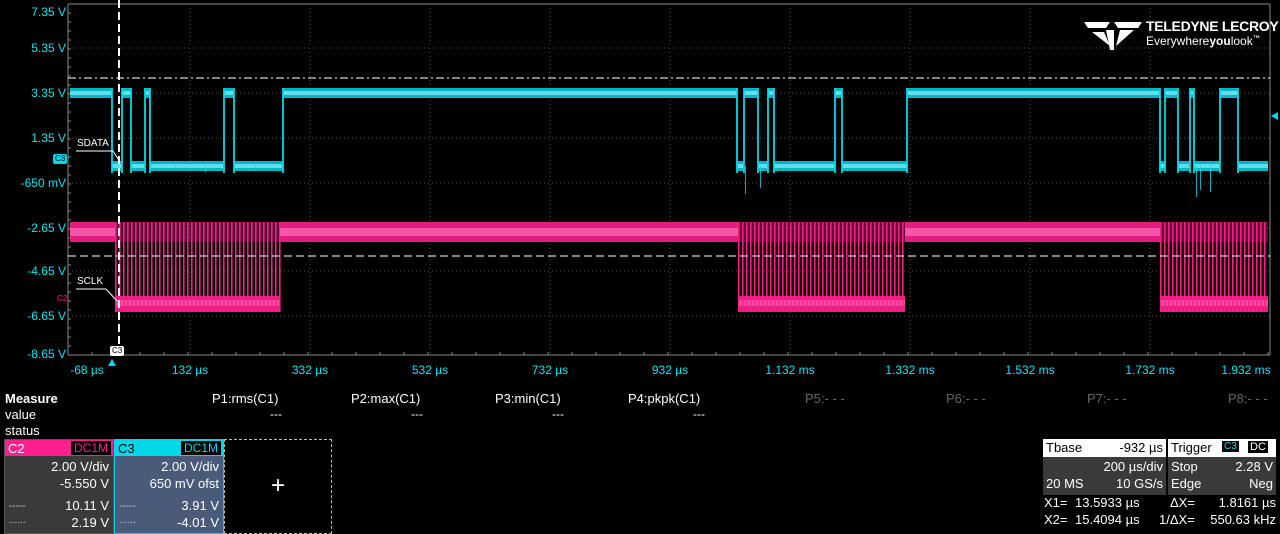 The width and height of the screenshot is (1280, 534). I want to click on timebase-descriptor: Tbase -932 µs 200 µs/div 20 MS 10 GS/s, so click(1104, 467).